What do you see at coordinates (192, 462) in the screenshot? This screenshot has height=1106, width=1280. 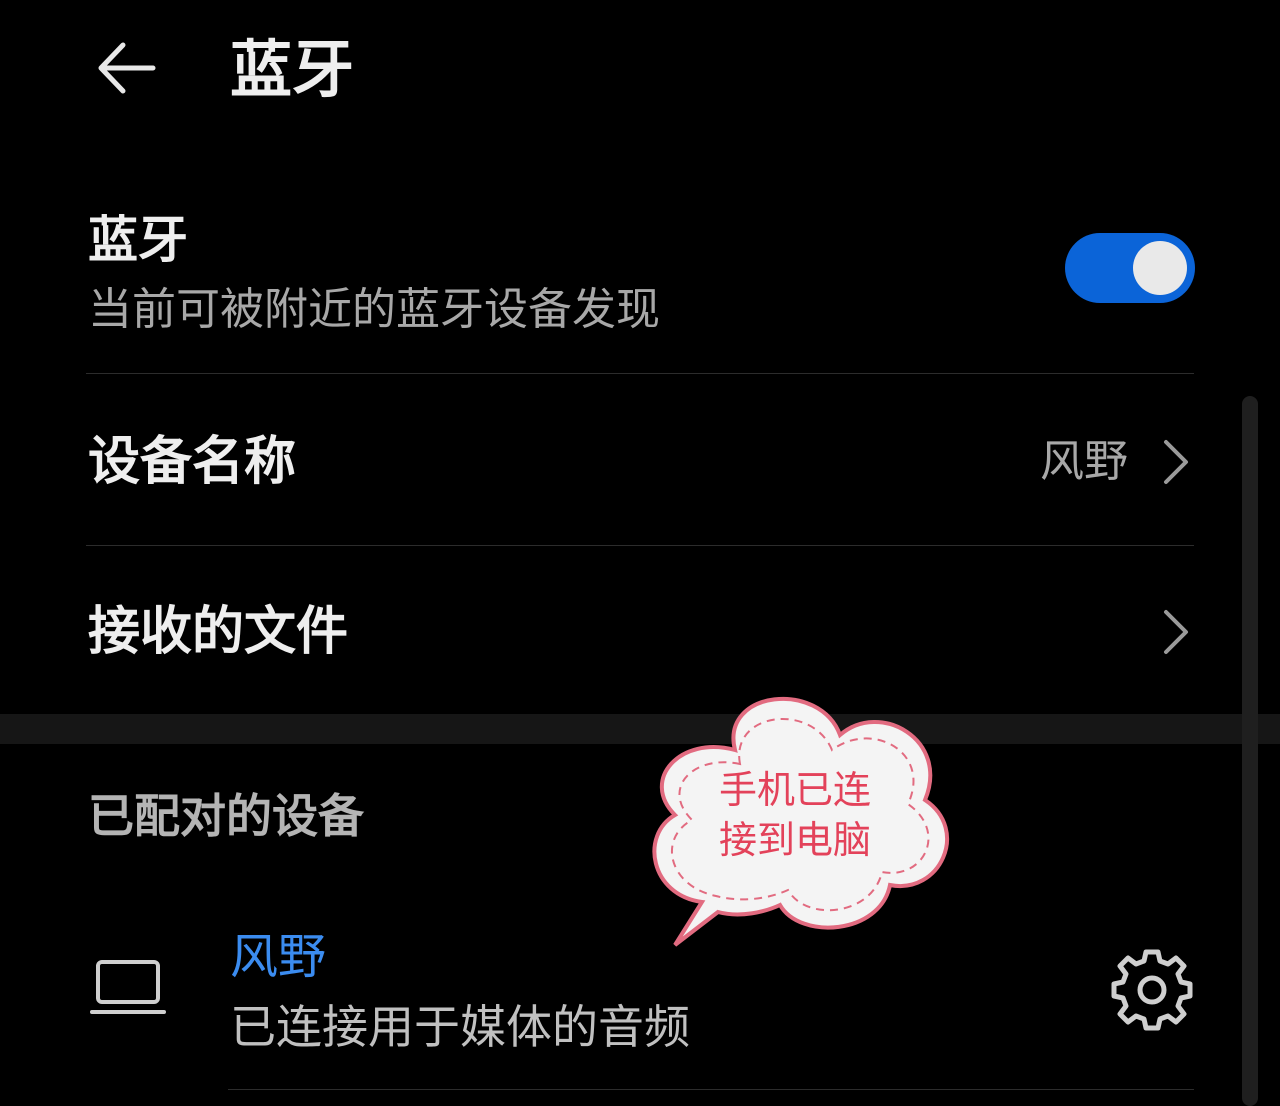 I see `device-name-label: 设备名称` at bounding box center [192, 462].